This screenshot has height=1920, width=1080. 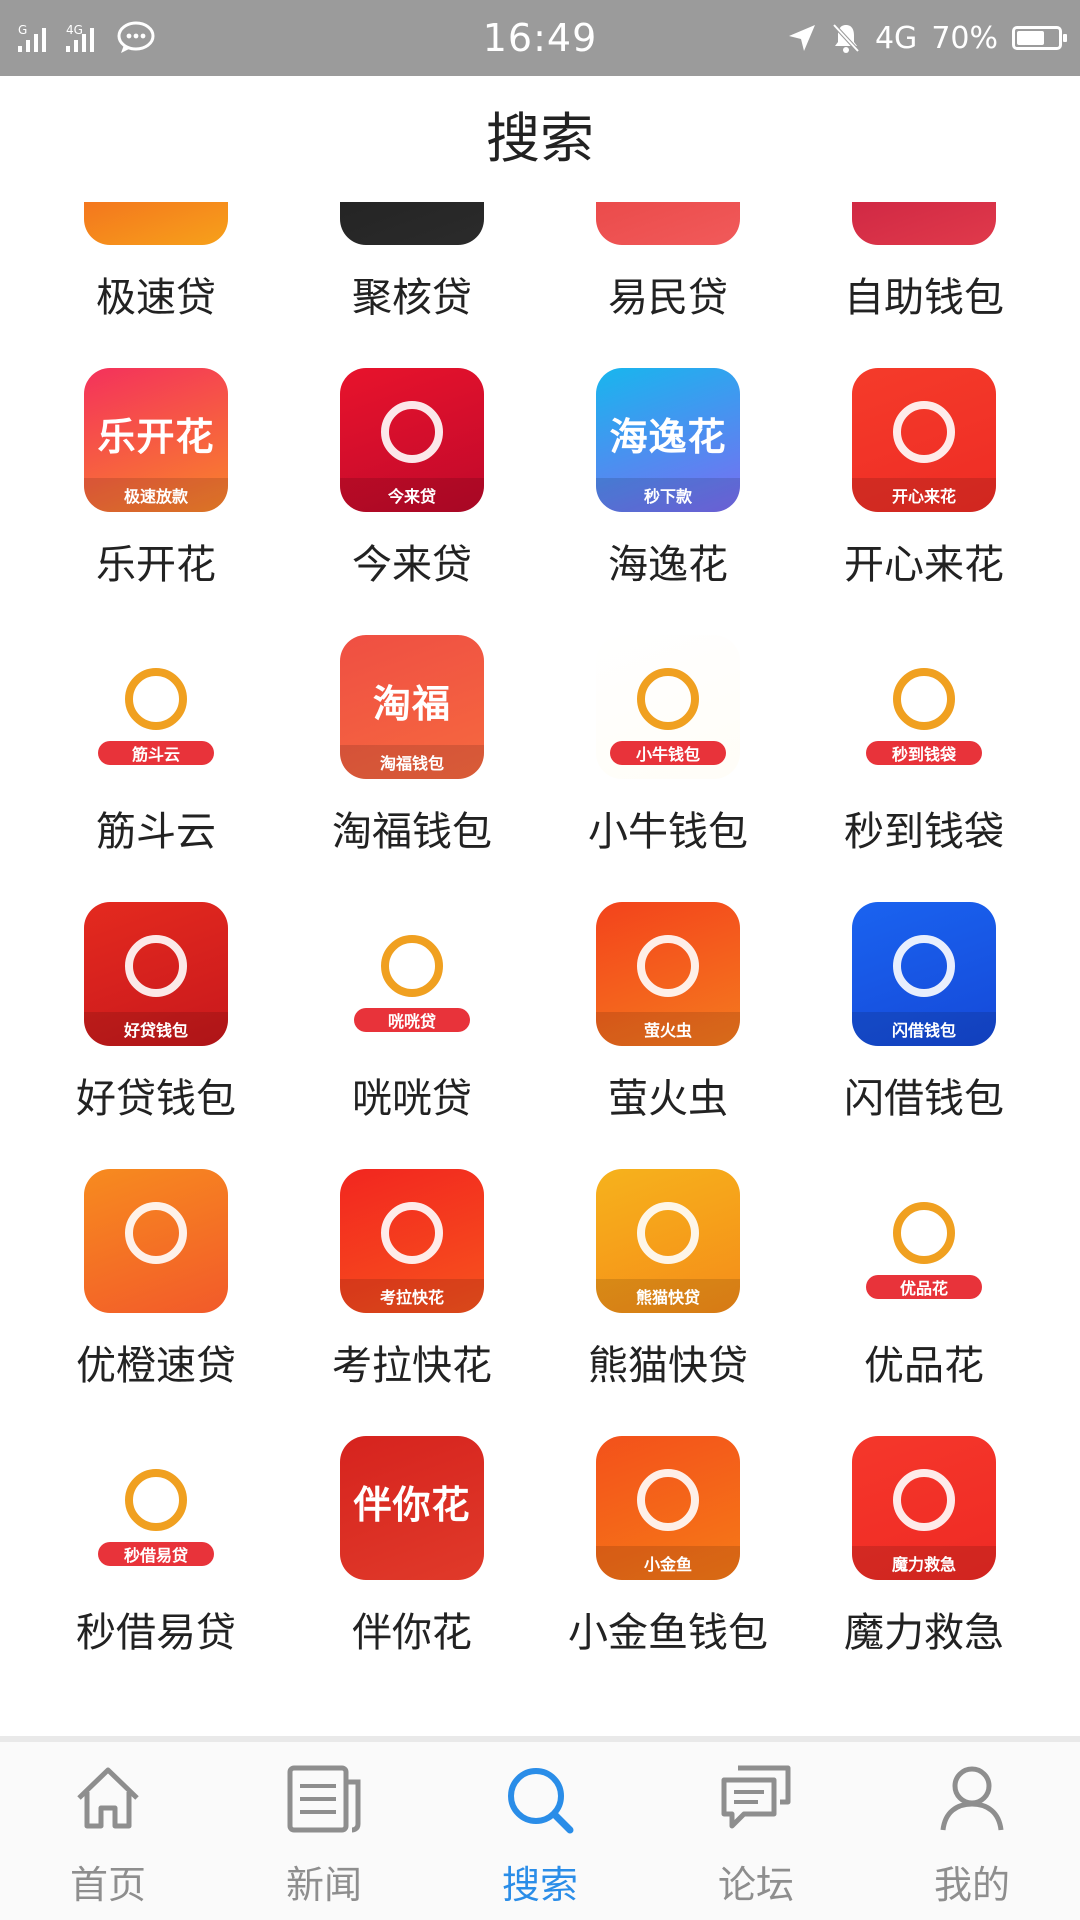 I want to click on app-icon: 筋斗云, so click(x=156, y=707).